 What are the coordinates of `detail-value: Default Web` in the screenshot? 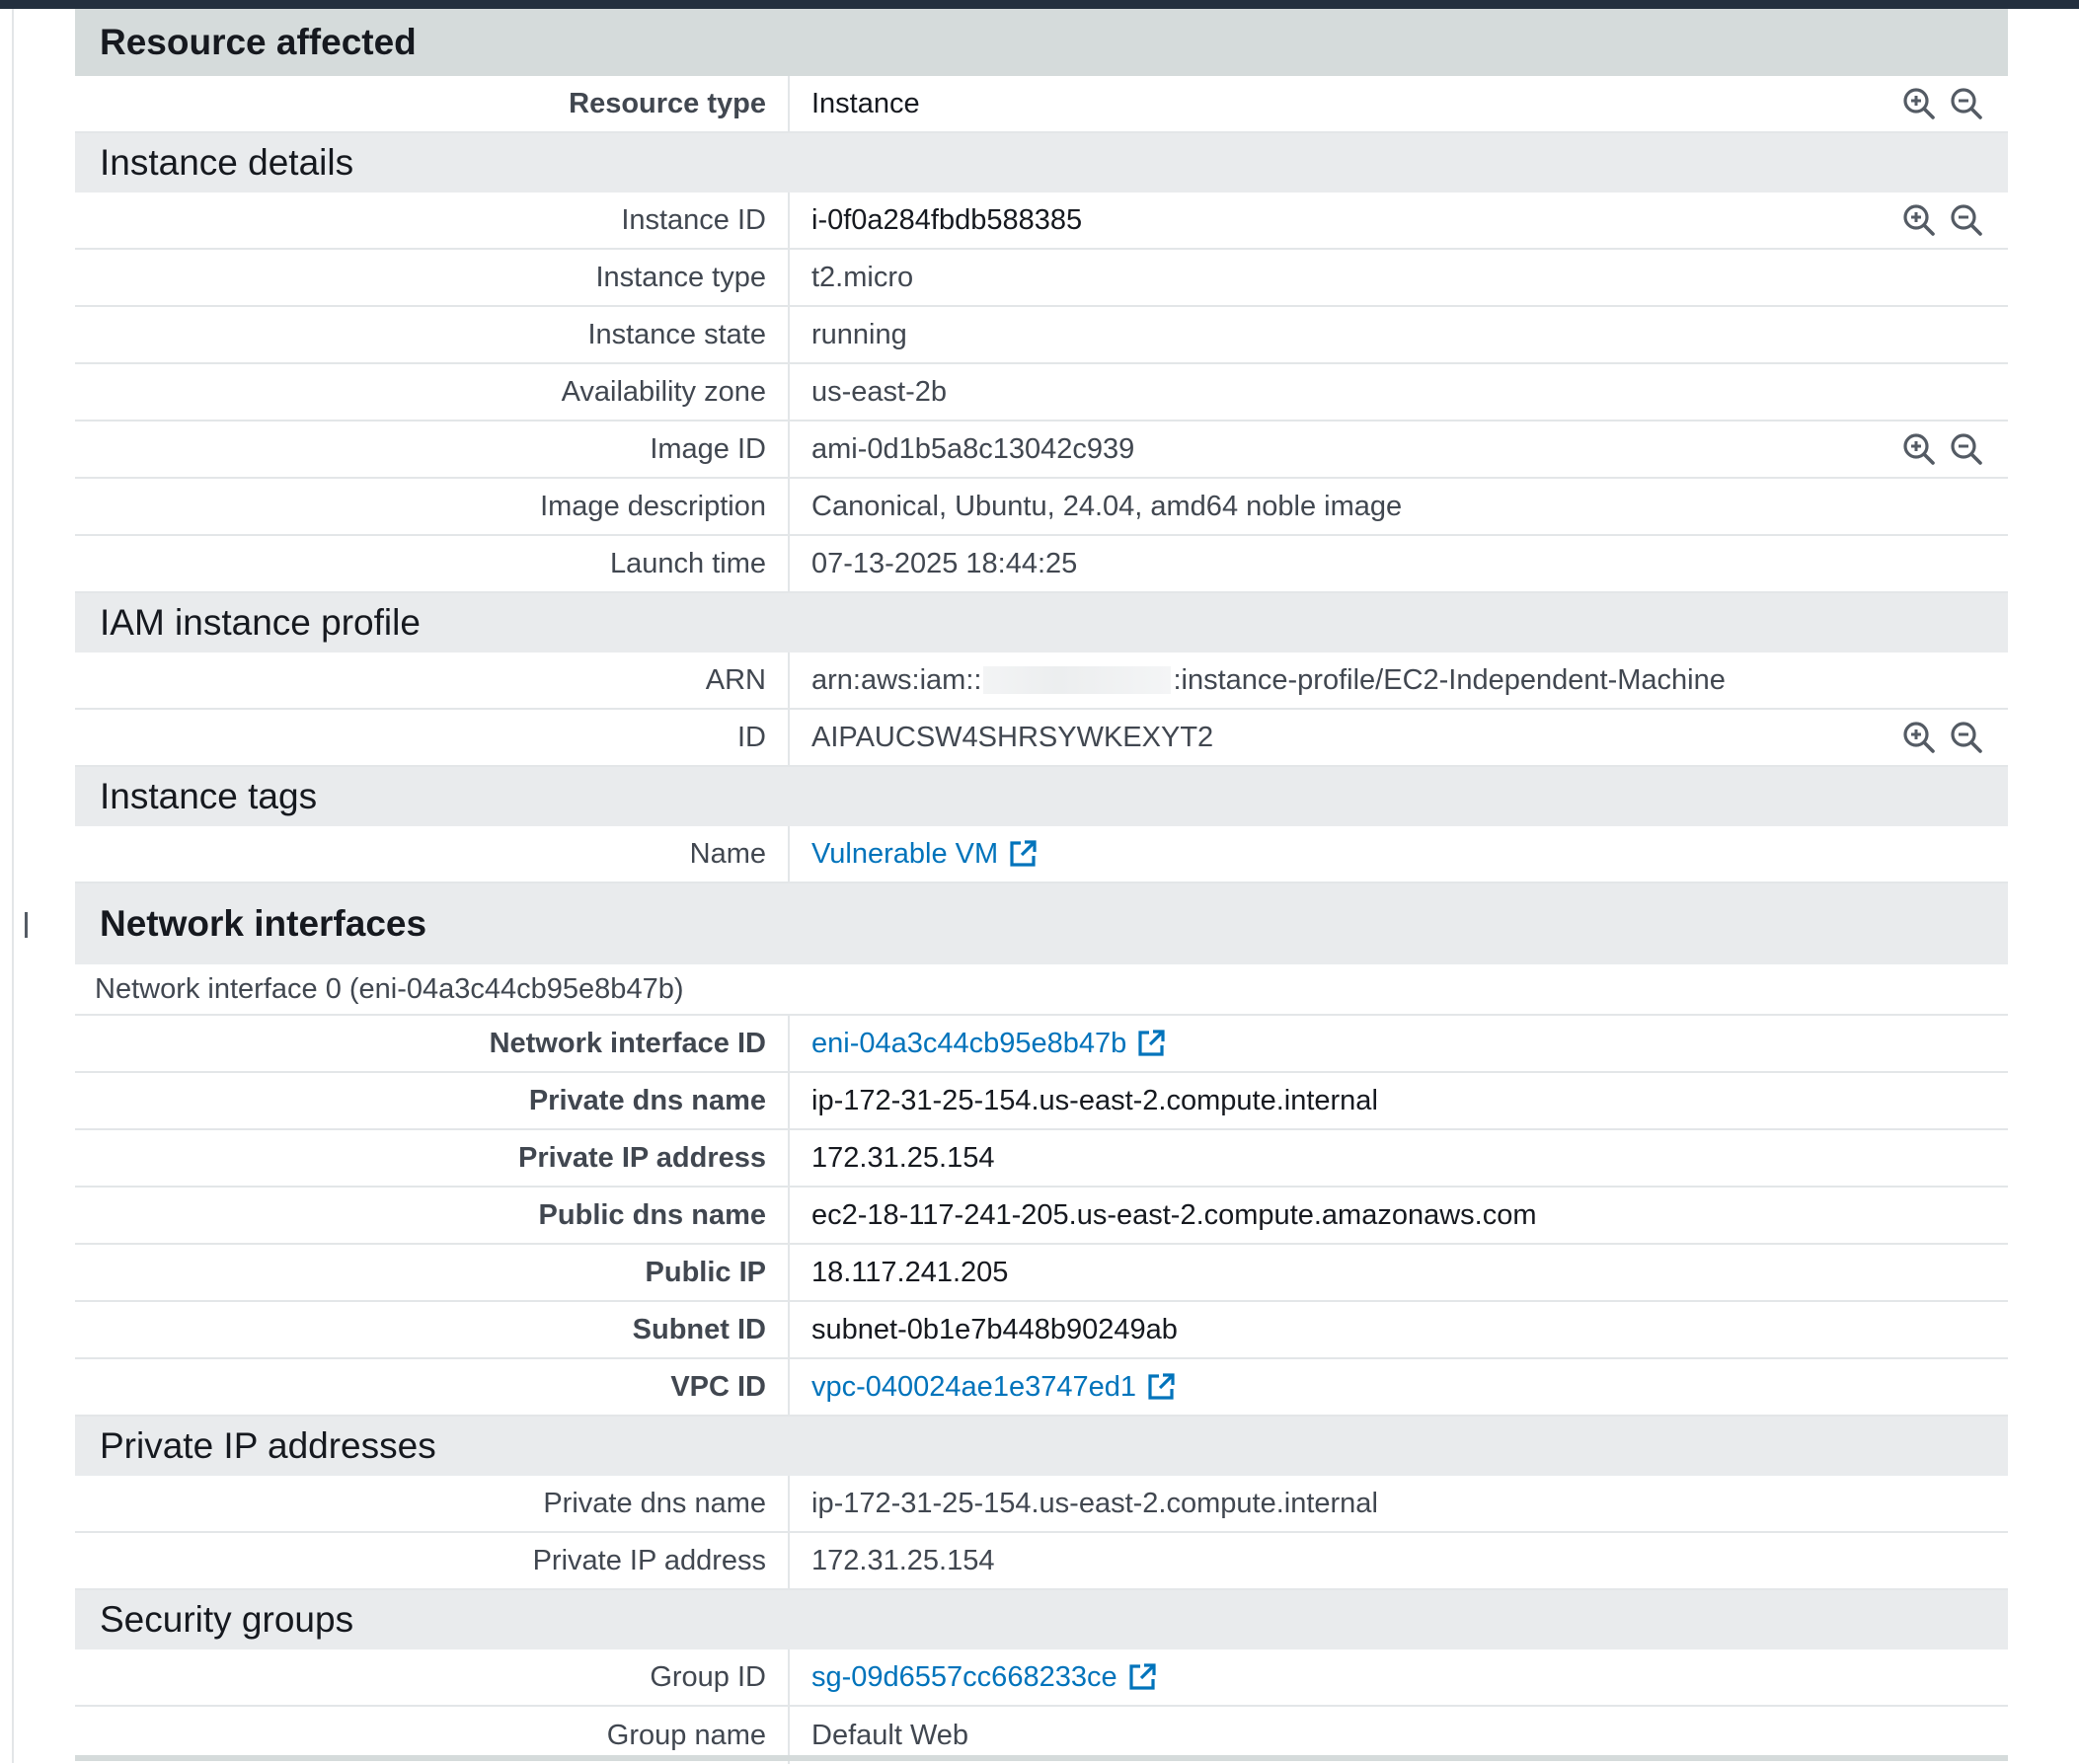 It's located at (890, 1735).